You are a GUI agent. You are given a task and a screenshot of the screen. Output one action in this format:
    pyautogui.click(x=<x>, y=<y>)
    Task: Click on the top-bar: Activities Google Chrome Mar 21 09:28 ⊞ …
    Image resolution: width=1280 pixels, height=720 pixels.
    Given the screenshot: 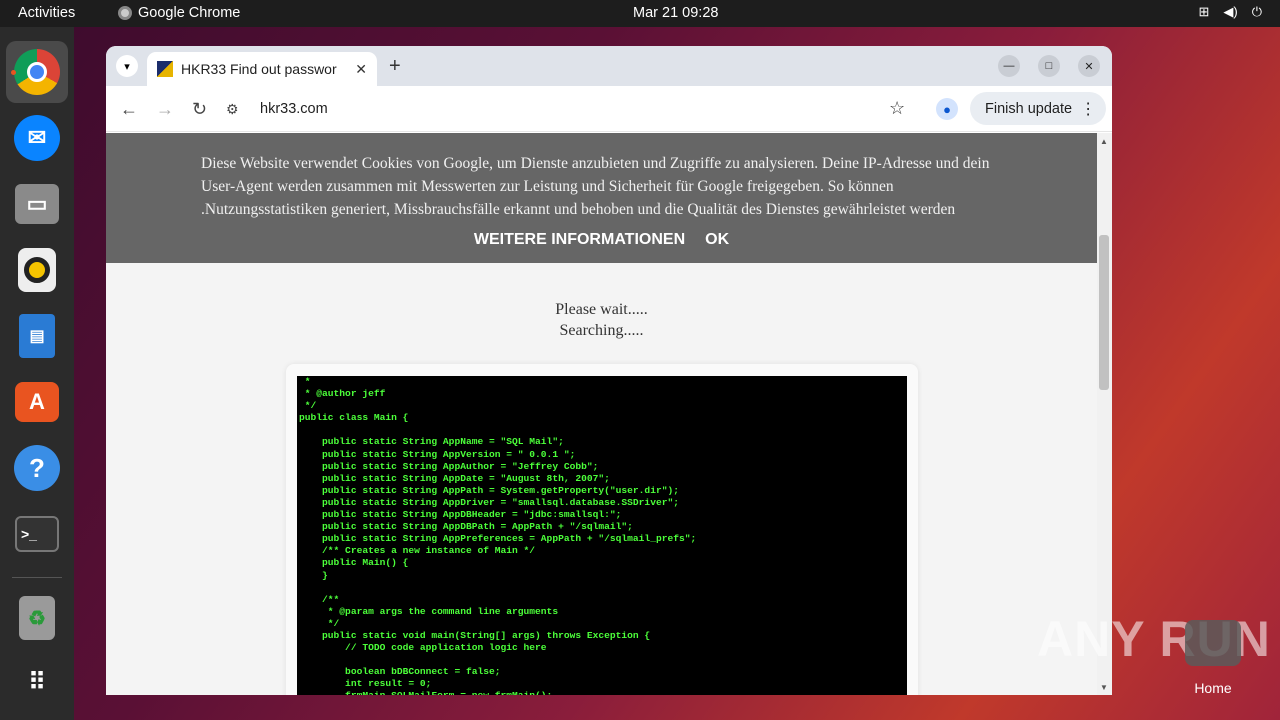 What is the action you would take?
    pyautogui.click(x=640, y=13)
    